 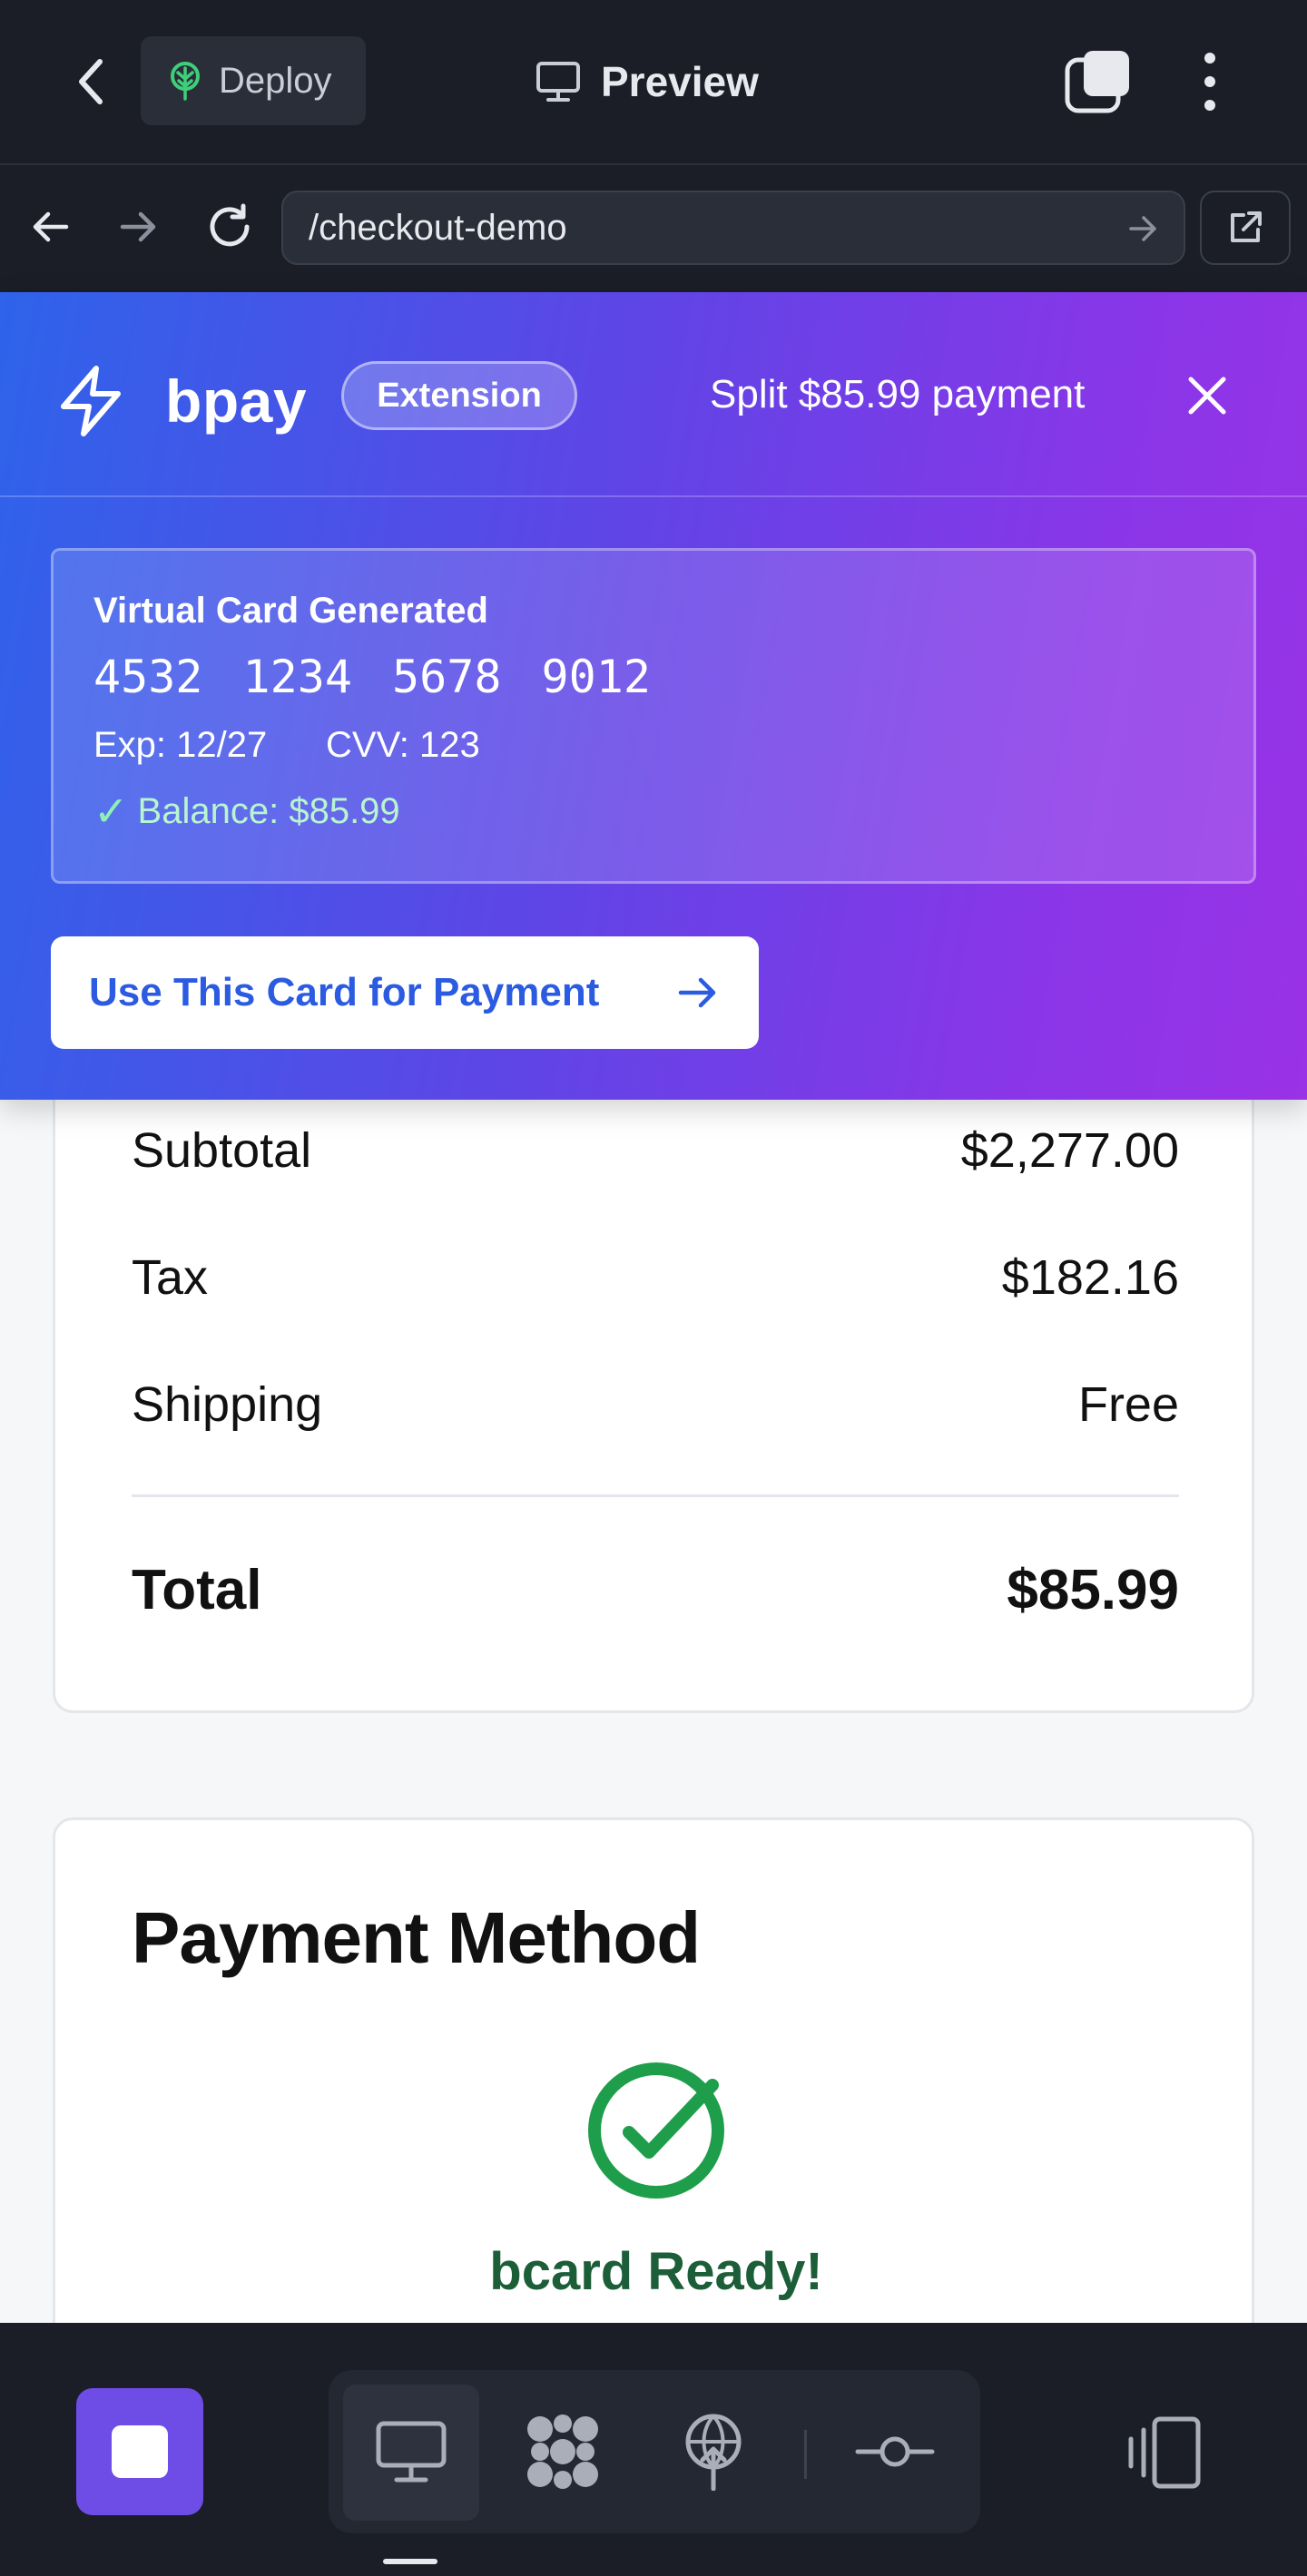 I want to click on bottom-toolbar, so click(x=653, y=2449).